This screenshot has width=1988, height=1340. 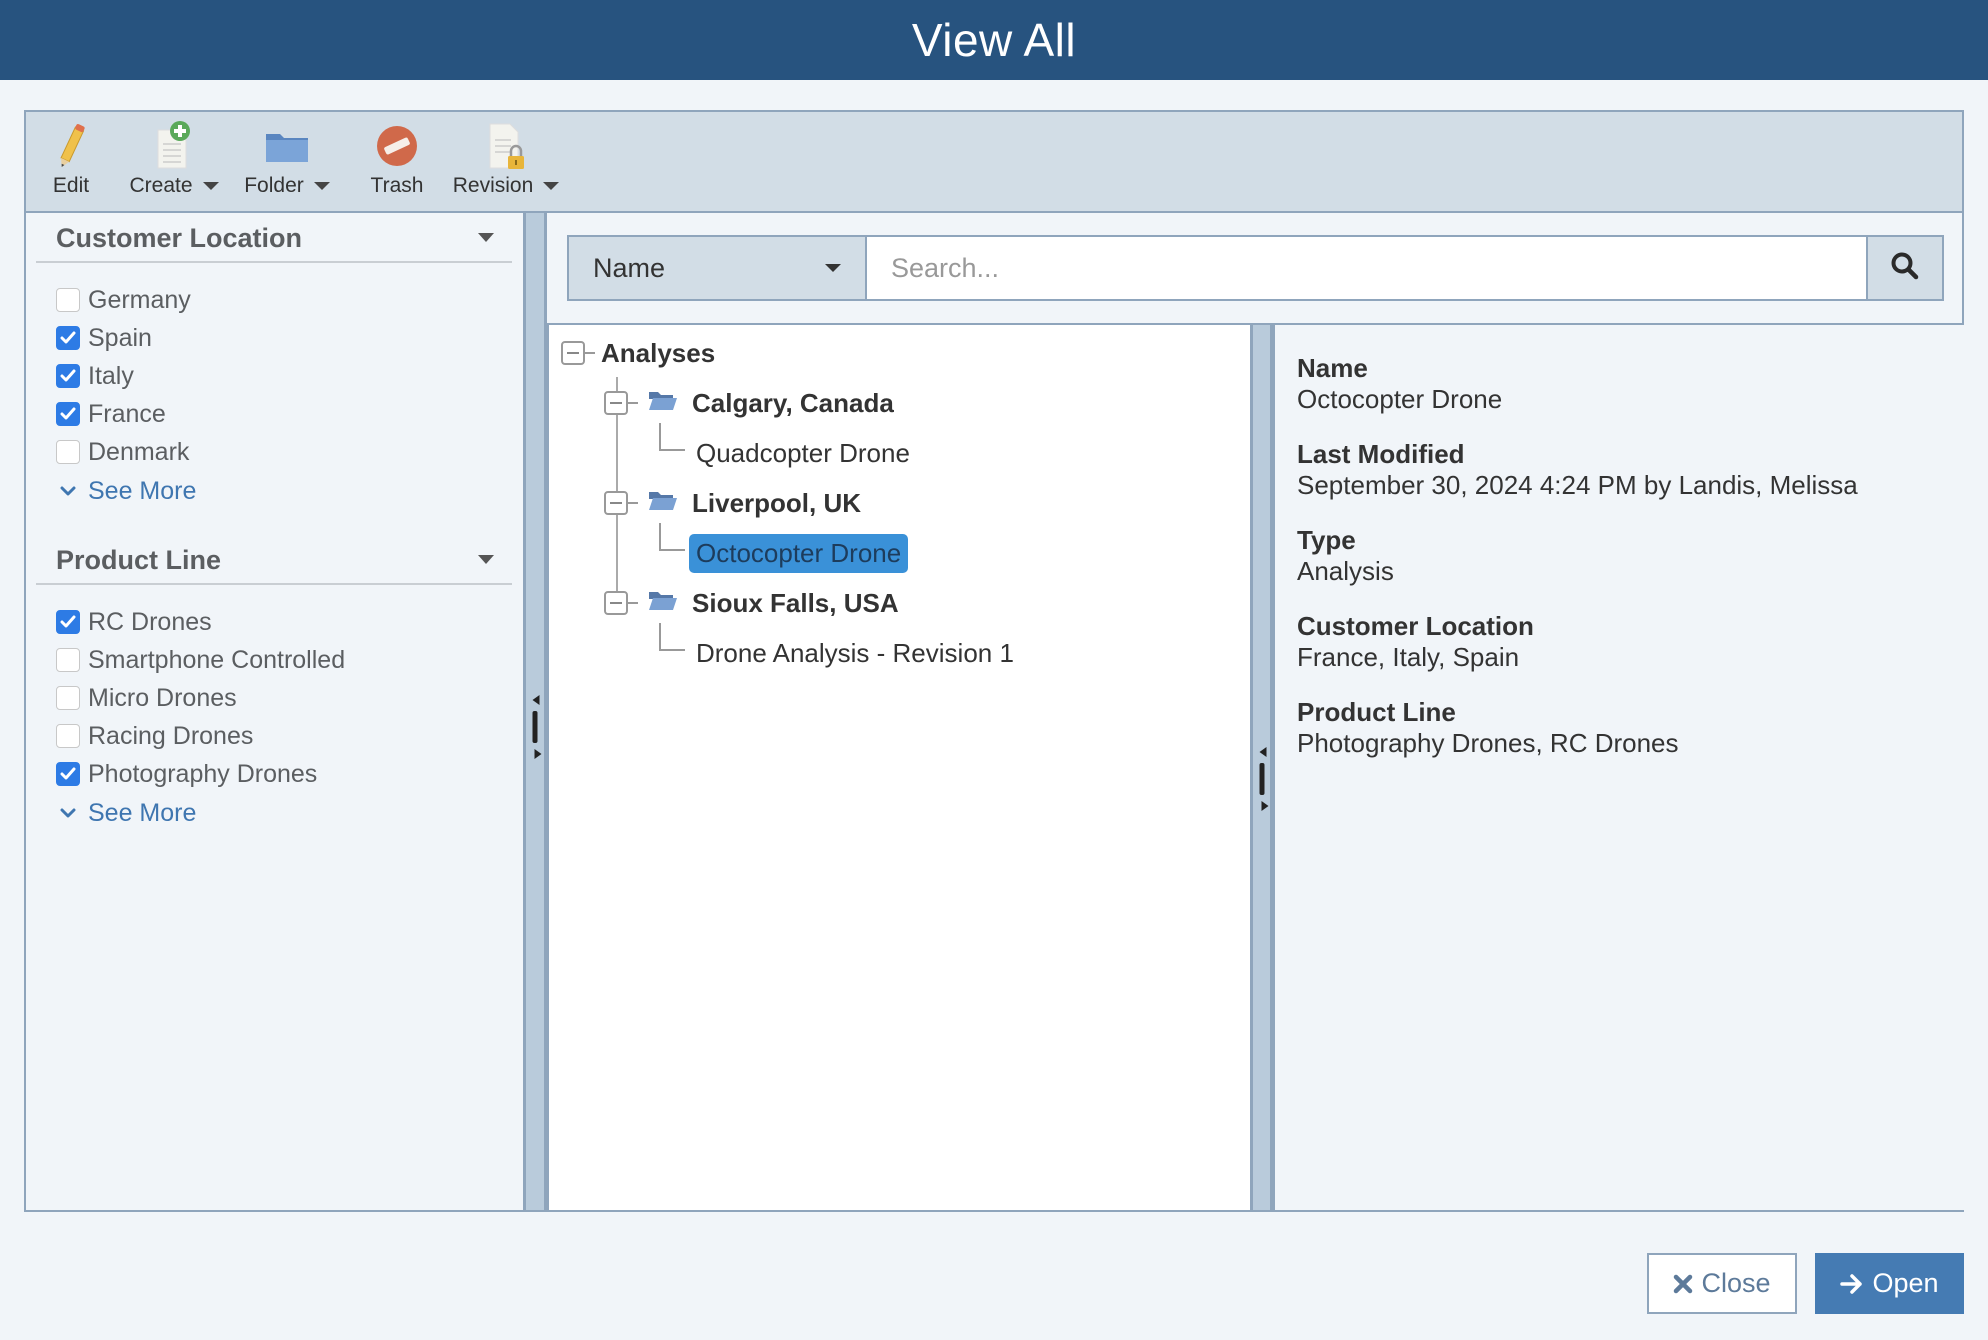 What do you see at coordinates (1408, 657) in the screenshot?
I see `detail-value: France, Italy, Spain` at bounding box center [1408, 657].